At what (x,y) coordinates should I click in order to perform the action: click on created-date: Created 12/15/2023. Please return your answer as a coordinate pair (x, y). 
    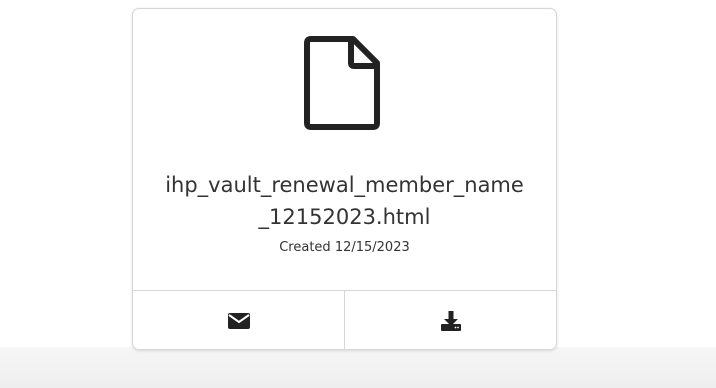
    Looking at the image, I should click on (344, 247).